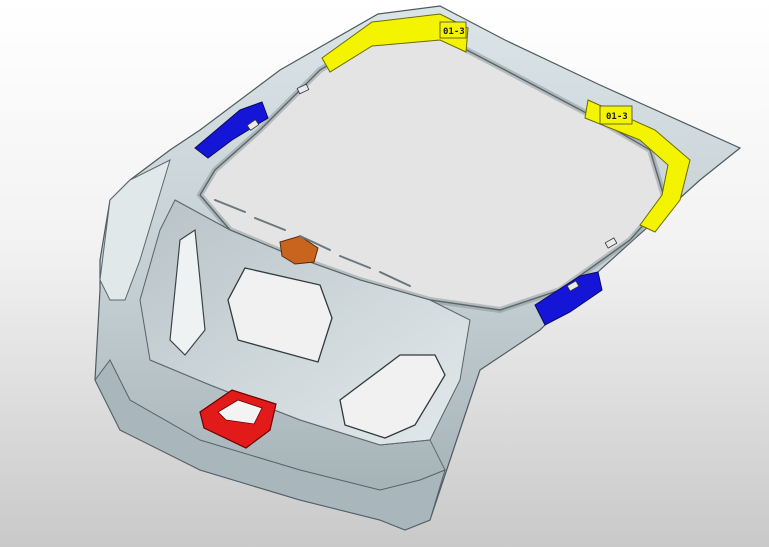 The height and width of the screenshot is (547, 769). Describe the element at coordinates (454, 32) in the screenshot. I see `upper-seal-tag: 01-3` at that location.